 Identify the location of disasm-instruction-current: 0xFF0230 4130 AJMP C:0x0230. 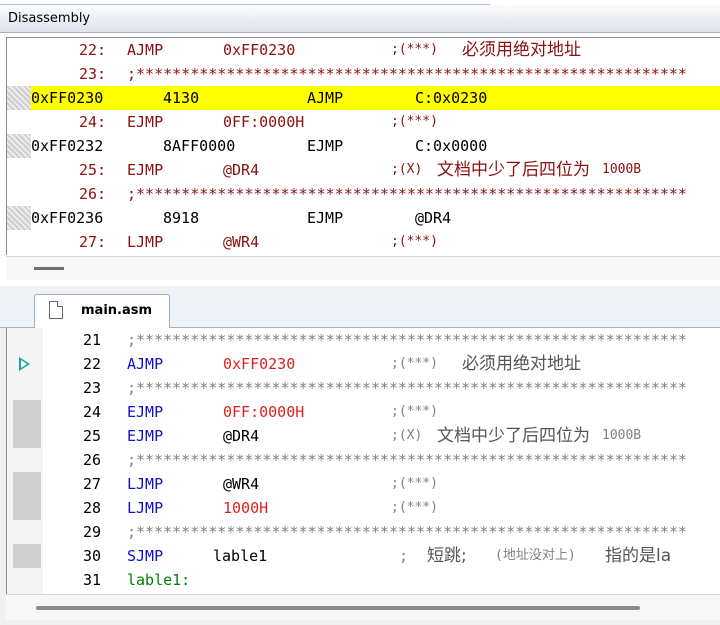
(363, 98).